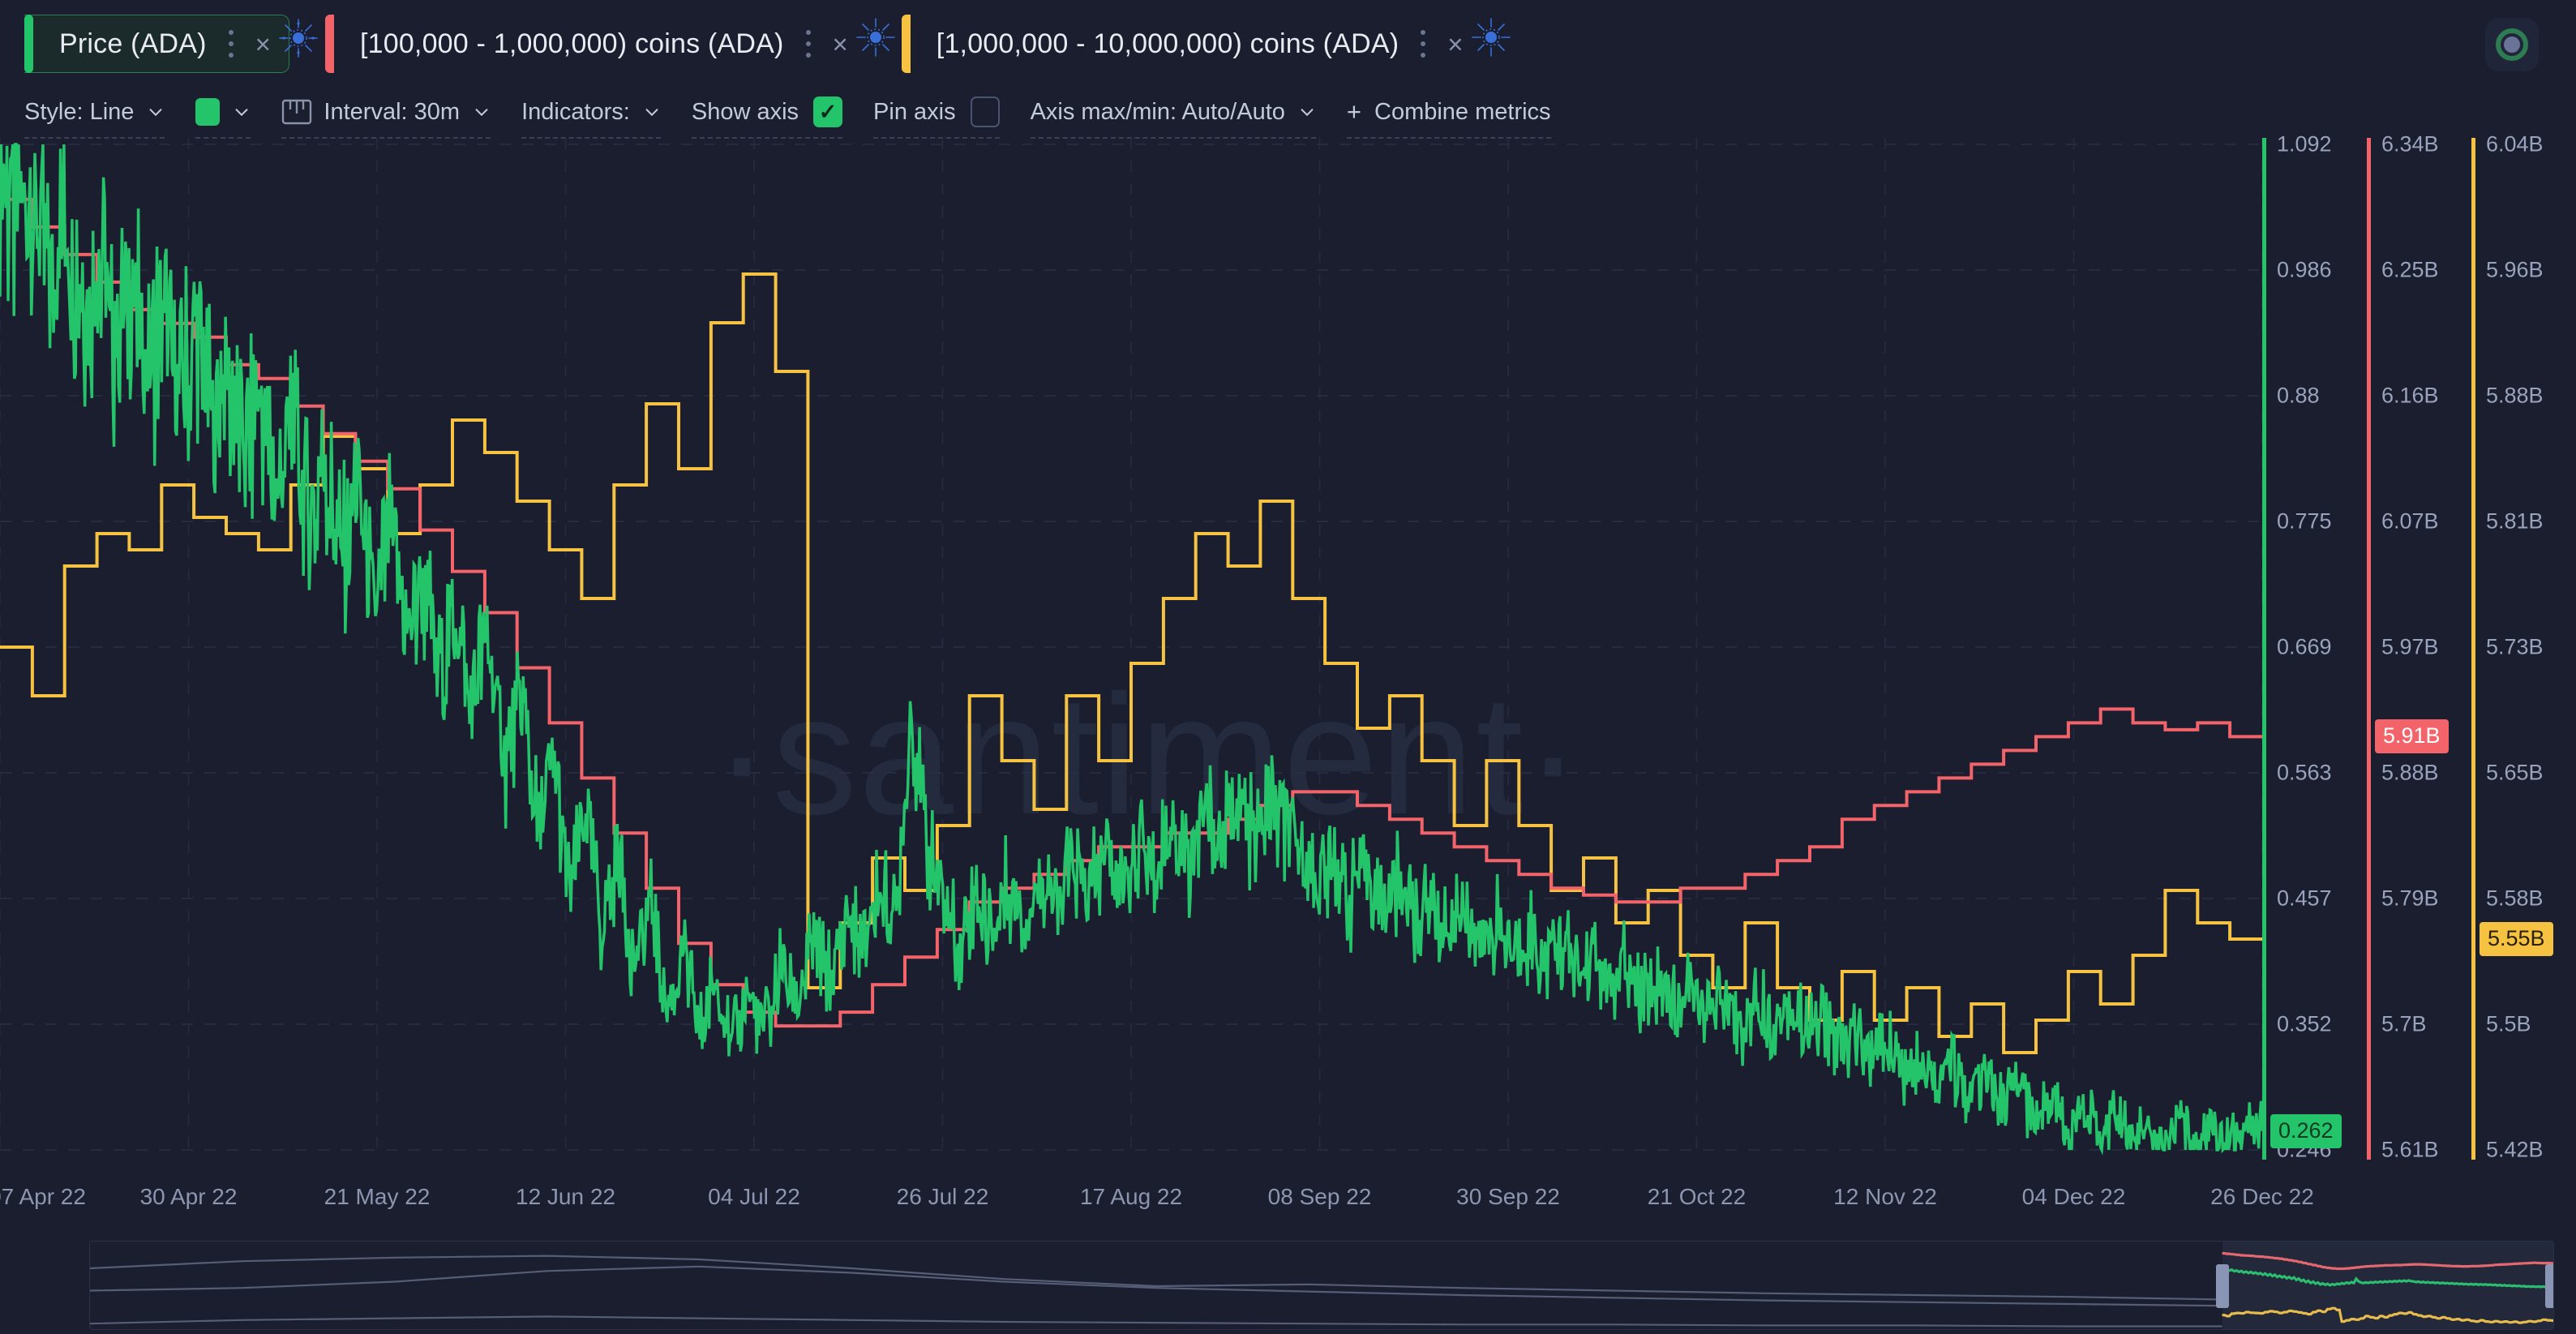  What do you see at coordinates (329, 44) in the screenshot?
I see `tab-accent-red` at bounding box center [329, 44].